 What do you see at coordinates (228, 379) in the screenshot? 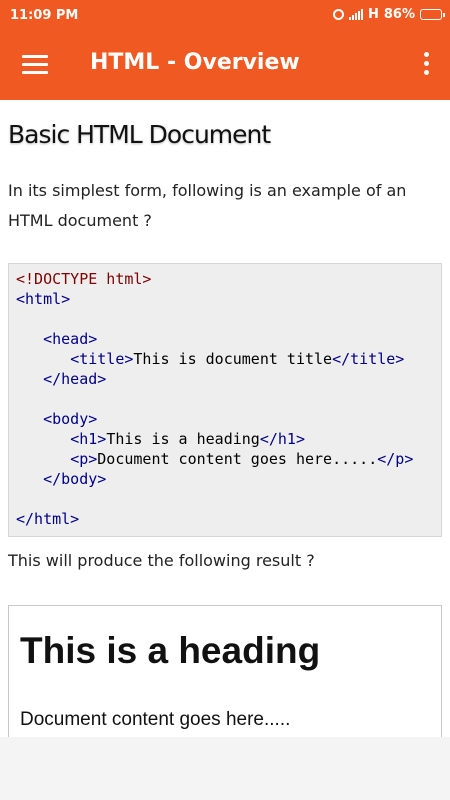
I see `code-line: </head>` at bounding box center [228, 379].